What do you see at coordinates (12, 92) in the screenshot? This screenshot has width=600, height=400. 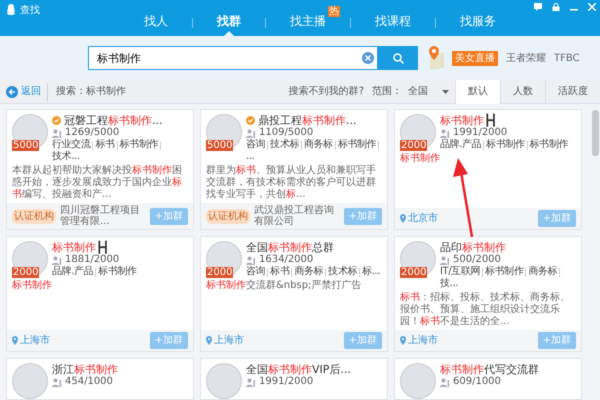 I see `back-arrow-icon` at bounding box center [12, 92].